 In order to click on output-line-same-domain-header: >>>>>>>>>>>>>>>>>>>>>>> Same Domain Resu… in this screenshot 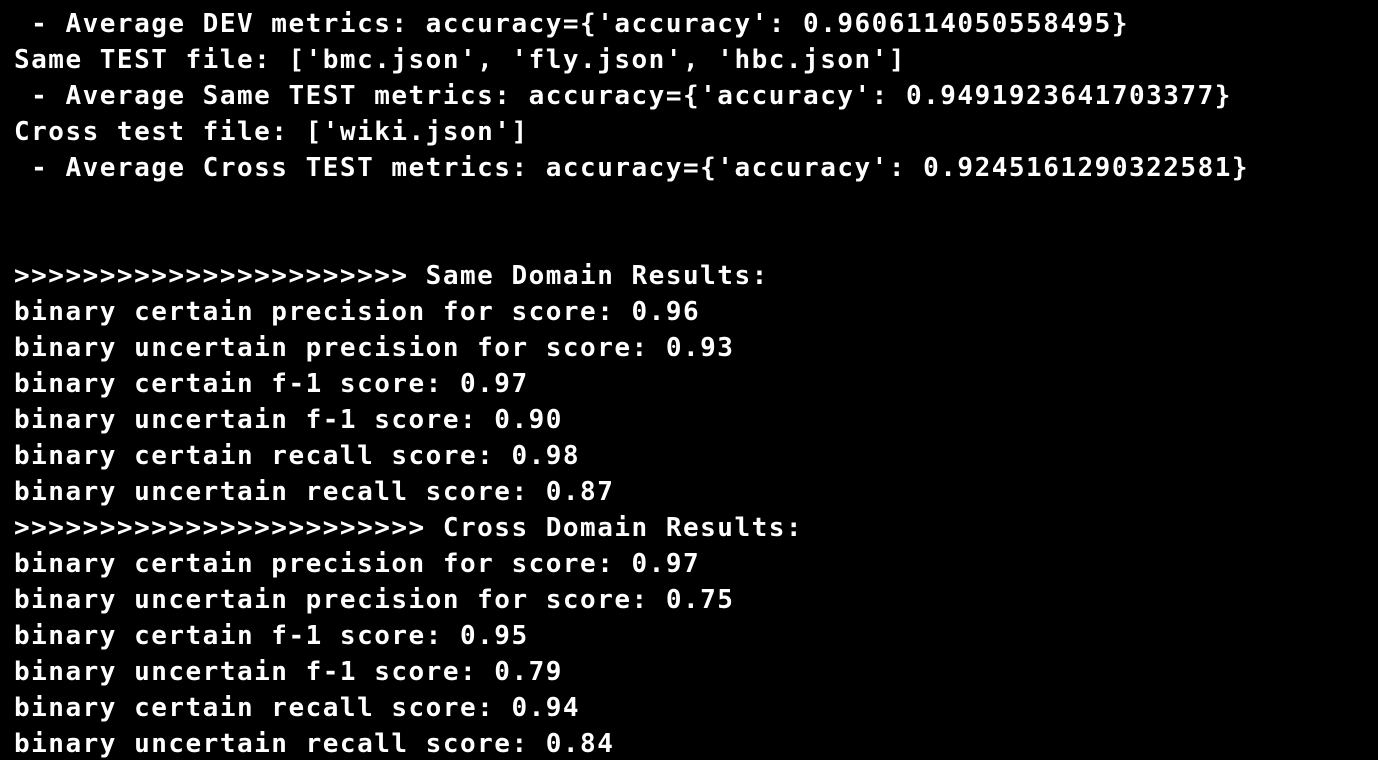, I will do `click(391, 276)`.